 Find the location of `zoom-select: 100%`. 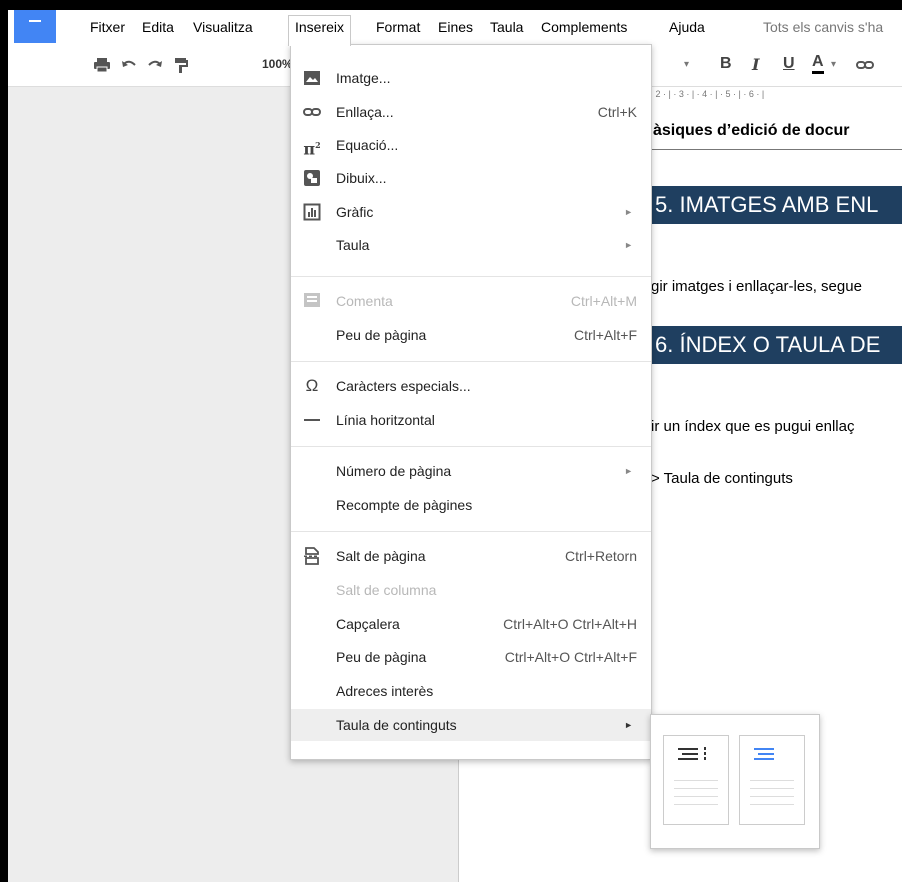

zoom-select: 100% is located at coordinates (277, 64).